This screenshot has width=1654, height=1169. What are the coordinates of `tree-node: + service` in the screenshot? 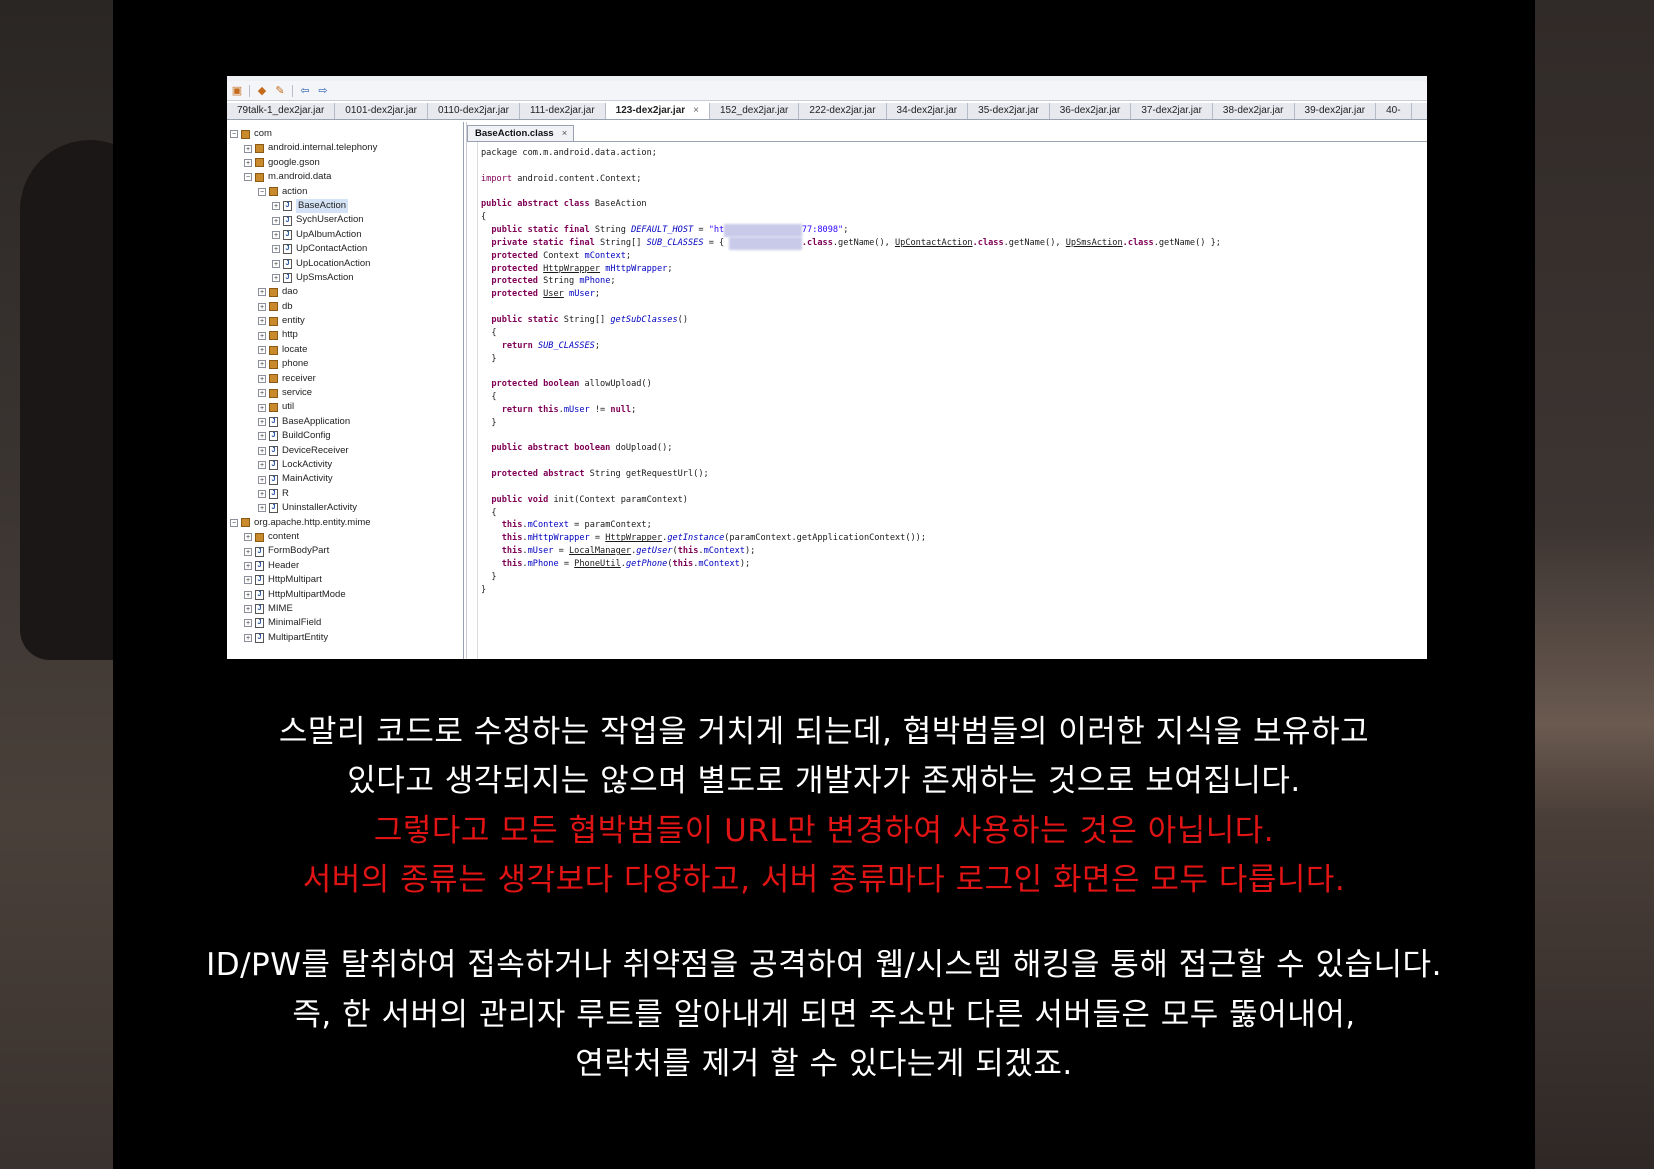 It's located at (303, 393).